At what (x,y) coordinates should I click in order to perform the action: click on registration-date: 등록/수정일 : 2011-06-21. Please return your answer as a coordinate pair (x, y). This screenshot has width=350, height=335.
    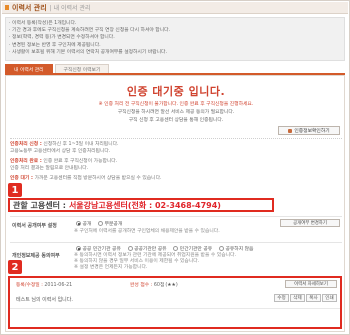
    Looking at the image, I should click on (44, 285).